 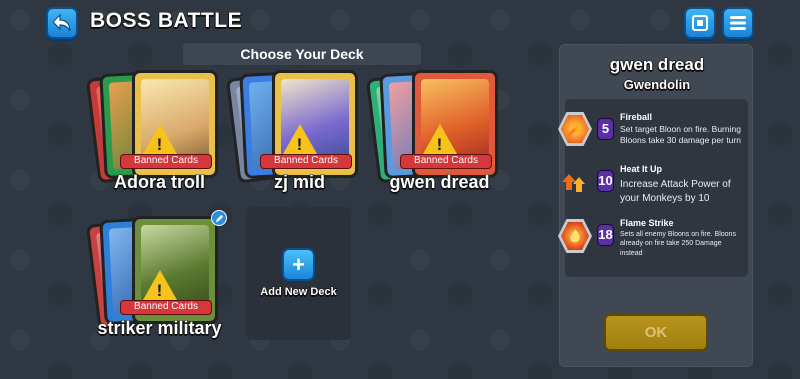 I want to click on plus-icon: +, so click(x=298, y=264).